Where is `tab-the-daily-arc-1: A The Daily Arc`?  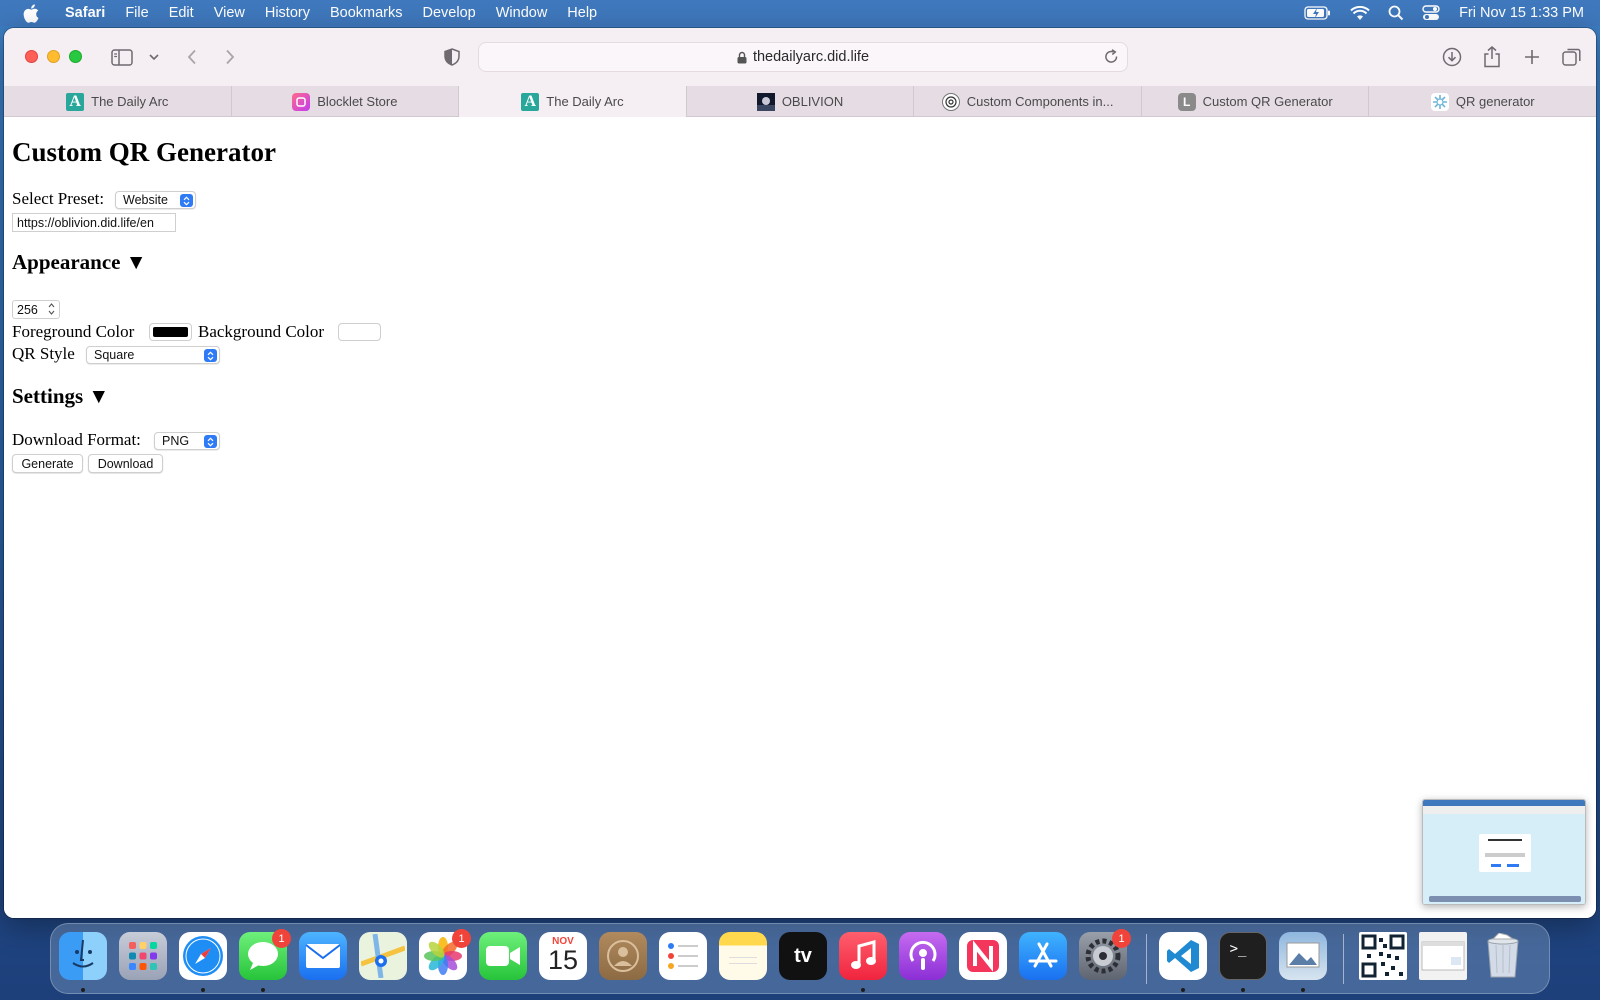
tab-the-daily-arc-1: A The Daily Arc is located at coordinates (118, 101).